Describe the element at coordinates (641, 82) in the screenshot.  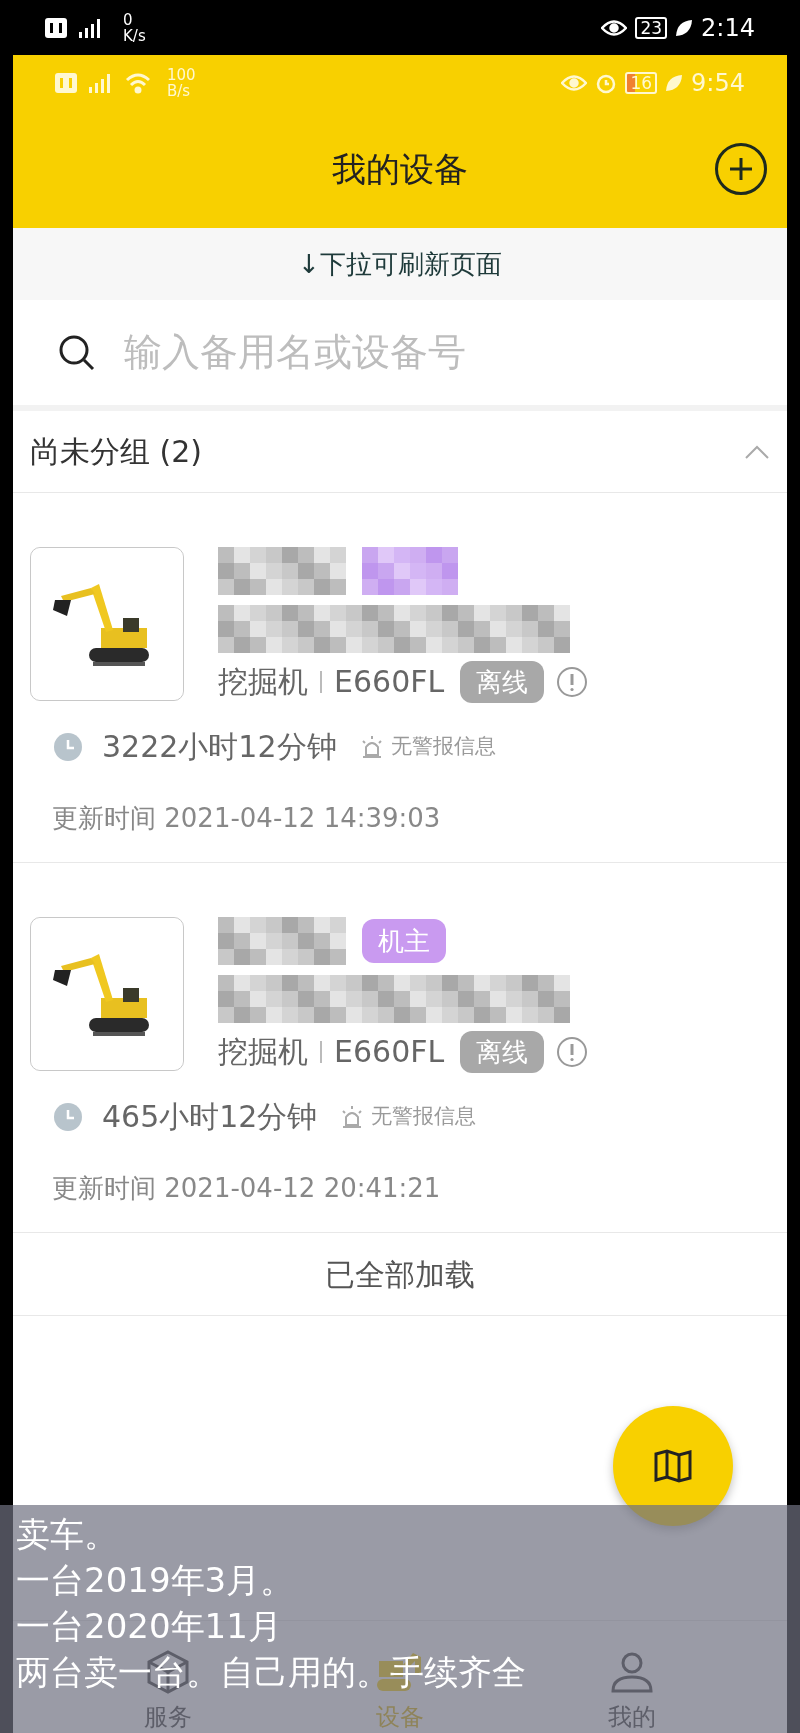
I see `battery-indicator: 16` at that location.